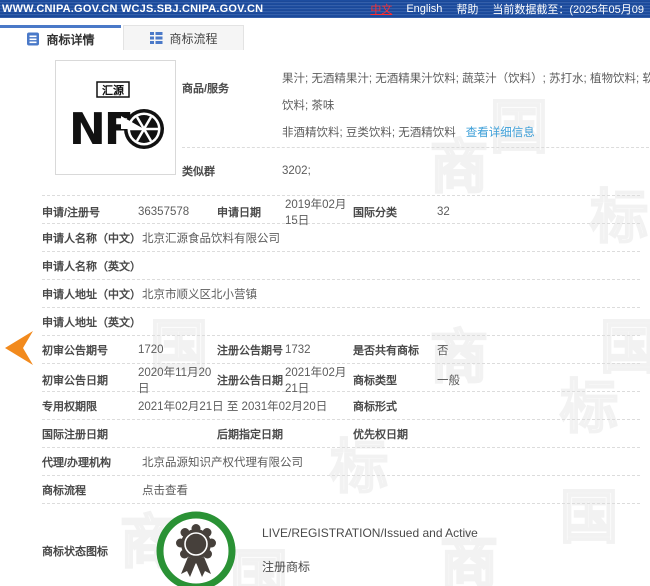  Describe the element at coordinates (164, 212) in the screenshot. I see `field-value: 36357578` at that location.